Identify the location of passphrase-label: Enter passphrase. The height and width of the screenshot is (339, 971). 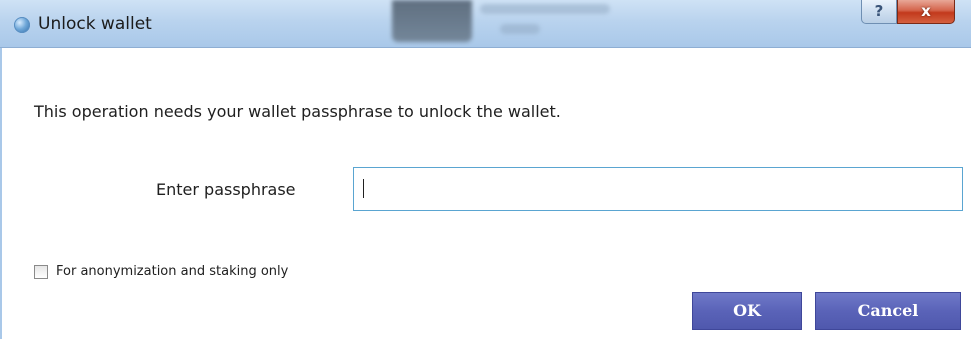
(226, 189).